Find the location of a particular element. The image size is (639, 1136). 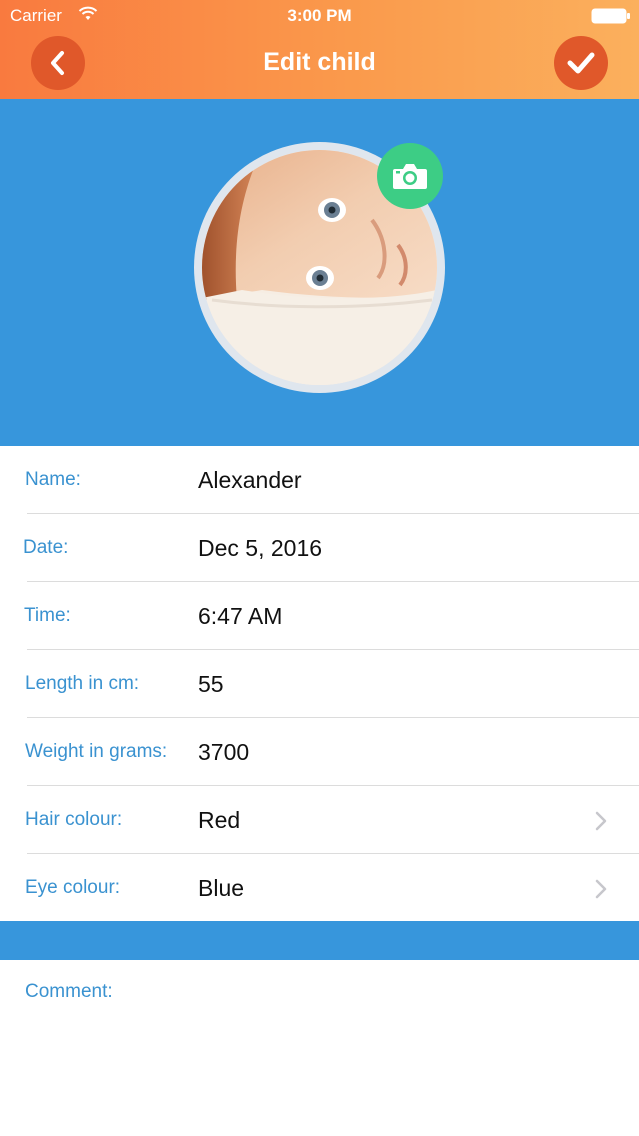

save-button is located at coordinates (581, 63).